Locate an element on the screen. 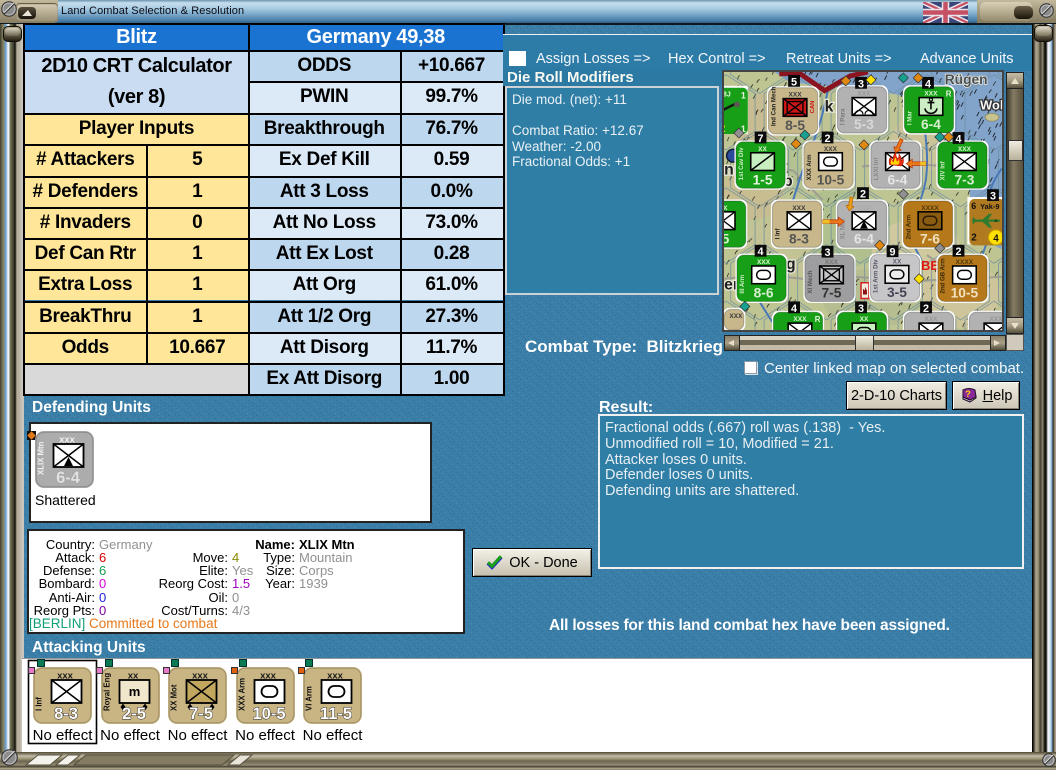 Image resolution: width=1056 pixels, height=770 pixels. svg-text: 2nd Arm is located at coordinates (908, 226).